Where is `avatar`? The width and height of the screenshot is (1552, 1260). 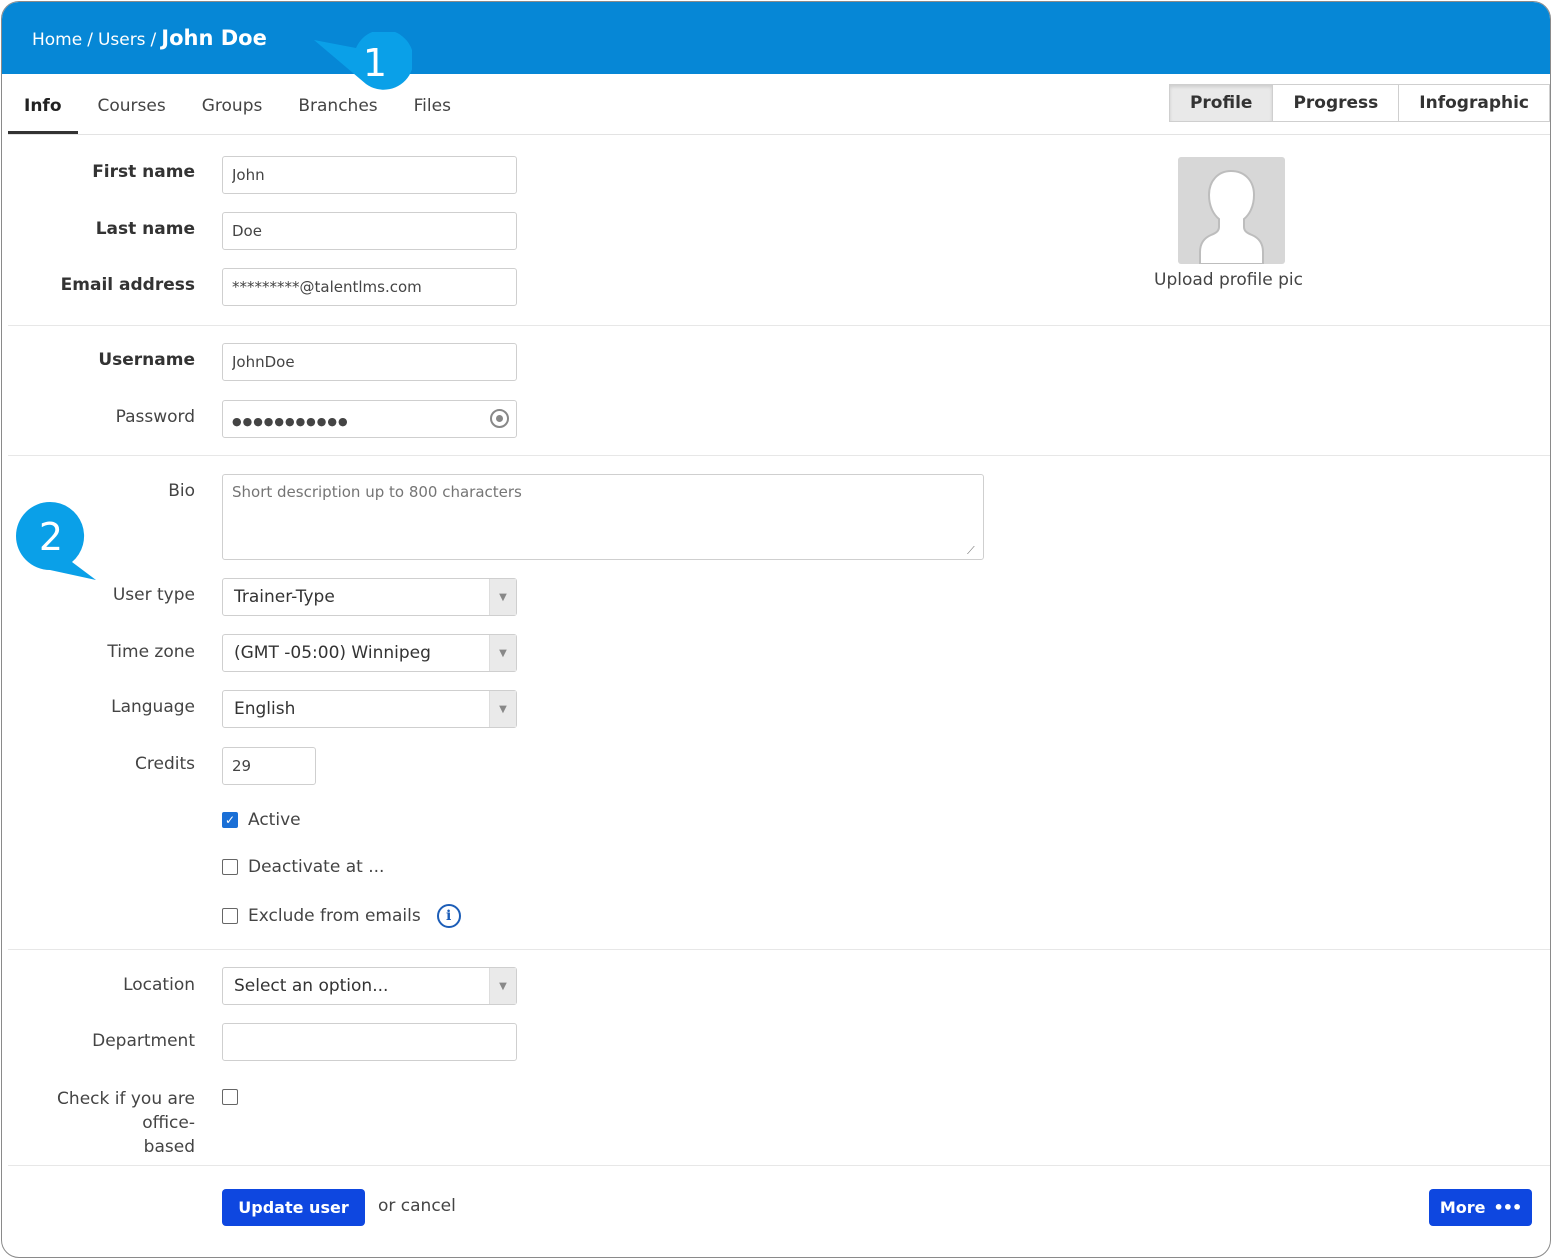 avatar is located at coordinates (1231, 210).